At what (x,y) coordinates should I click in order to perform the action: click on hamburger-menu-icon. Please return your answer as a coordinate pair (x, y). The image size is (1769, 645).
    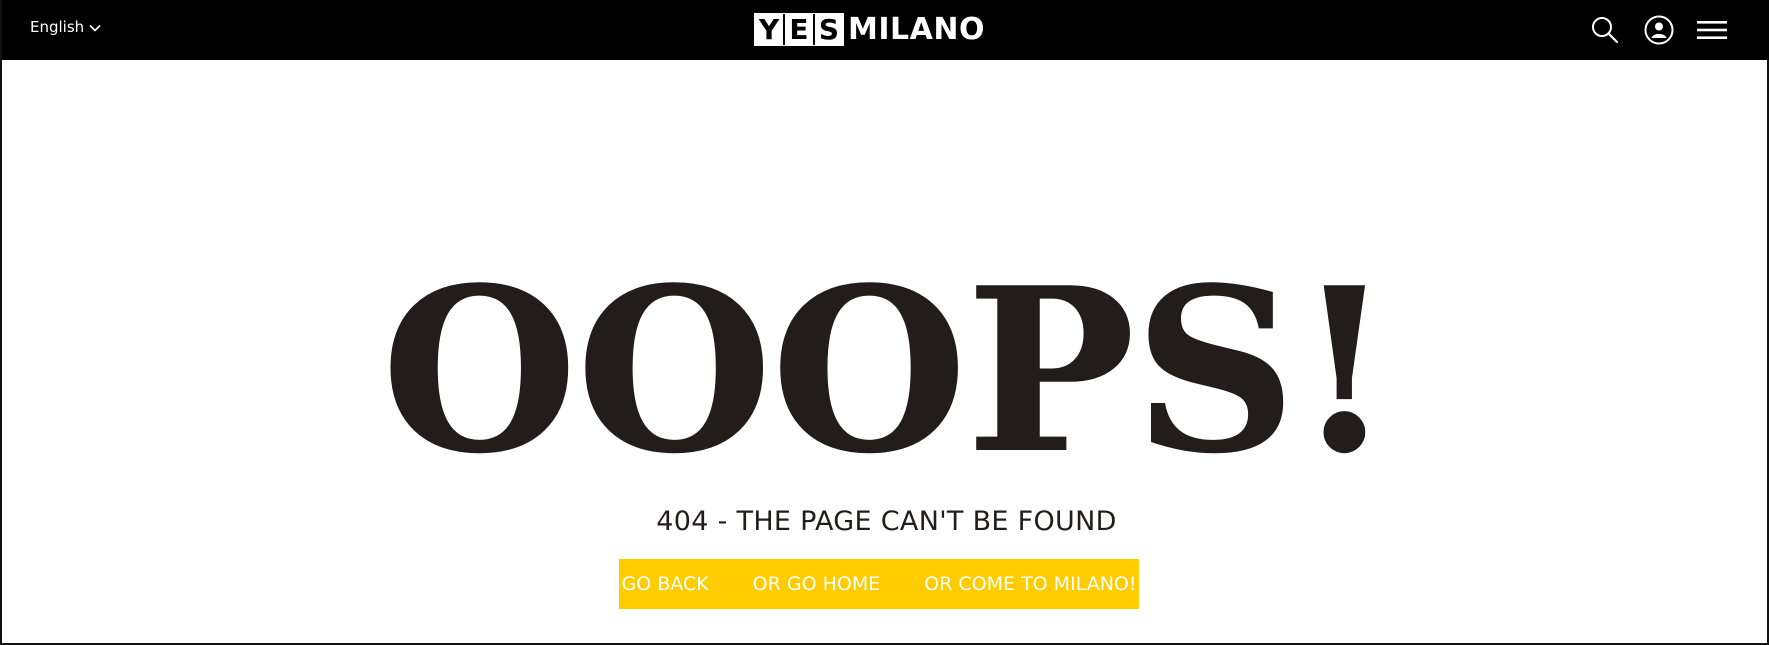
    Looking at the image, I should click on (1712, 30).